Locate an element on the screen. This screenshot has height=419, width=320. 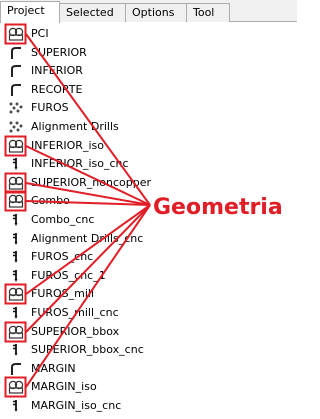
tree-item-label: SUPERIOR_bbox_cnc is located at coordinates (87, 349).